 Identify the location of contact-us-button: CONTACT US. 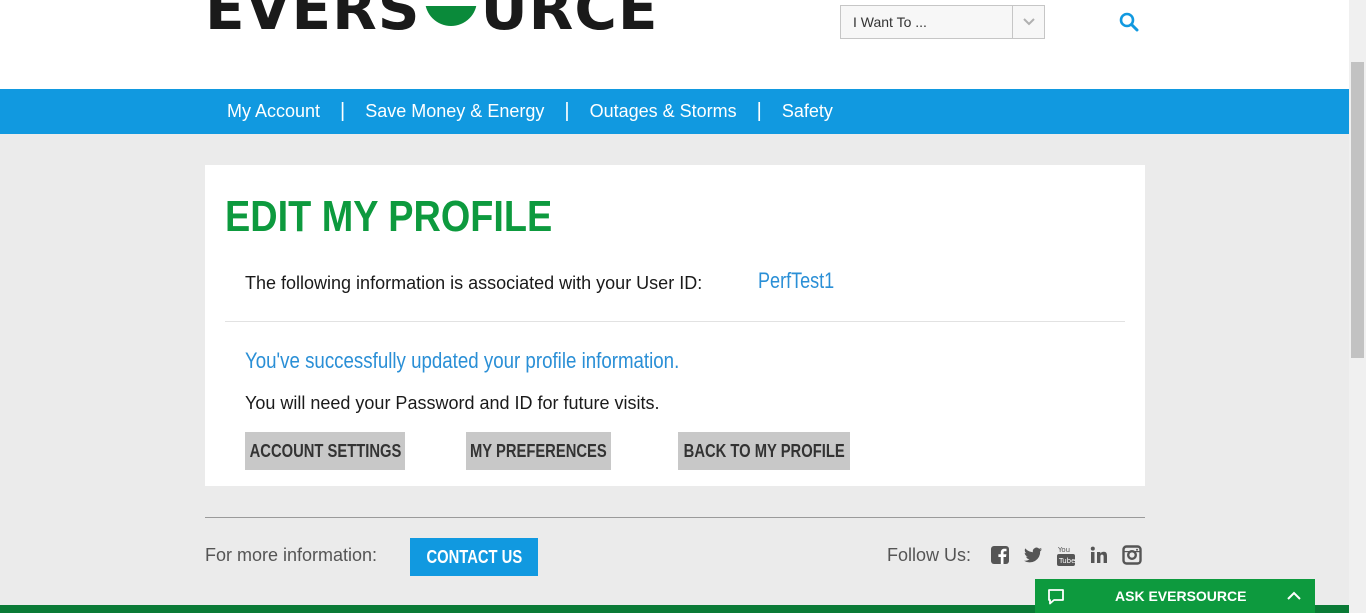
(474, 557).